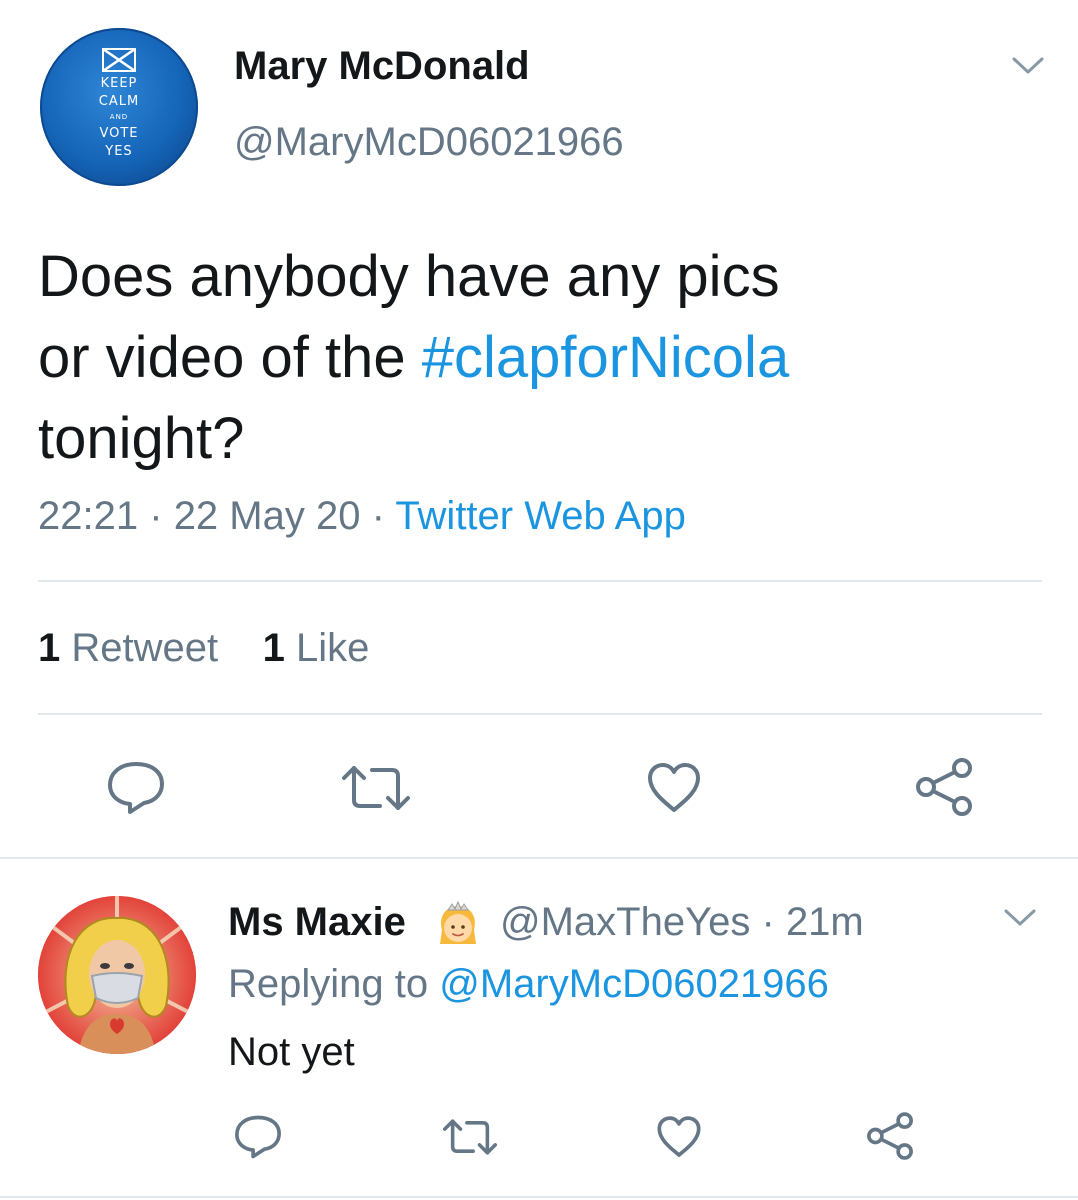  I want to click on like-count: 1, so click(273, 648).